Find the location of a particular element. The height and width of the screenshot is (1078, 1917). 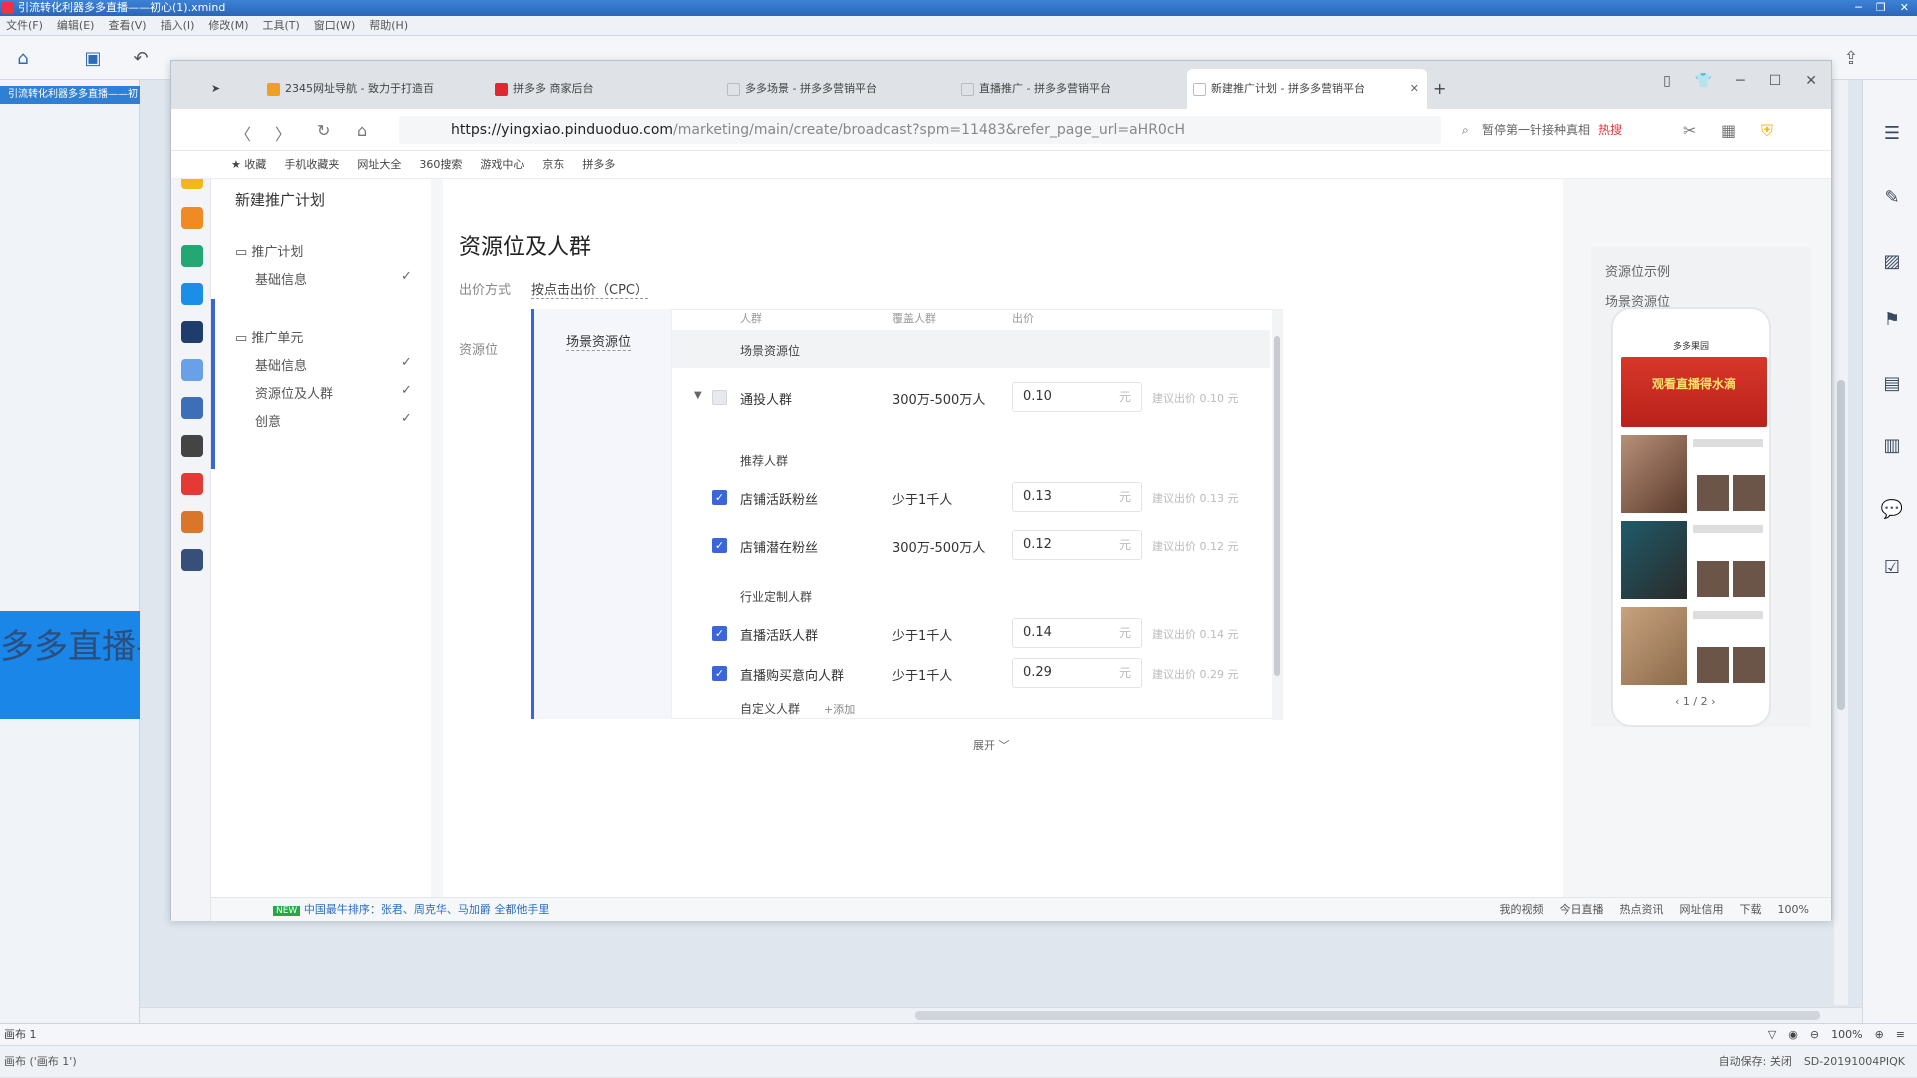

central-topic: 多多直播——初心 is located at coordinates (70, 665).